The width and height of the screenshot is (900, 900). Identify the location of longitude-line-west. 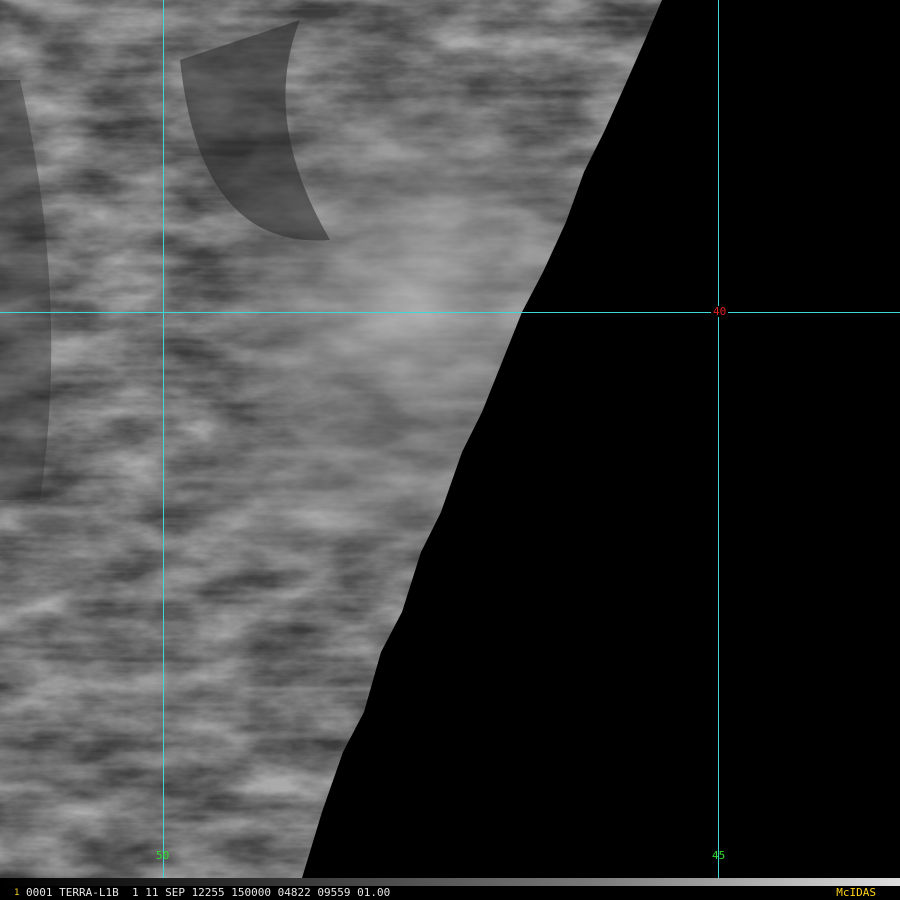
(163, 443).